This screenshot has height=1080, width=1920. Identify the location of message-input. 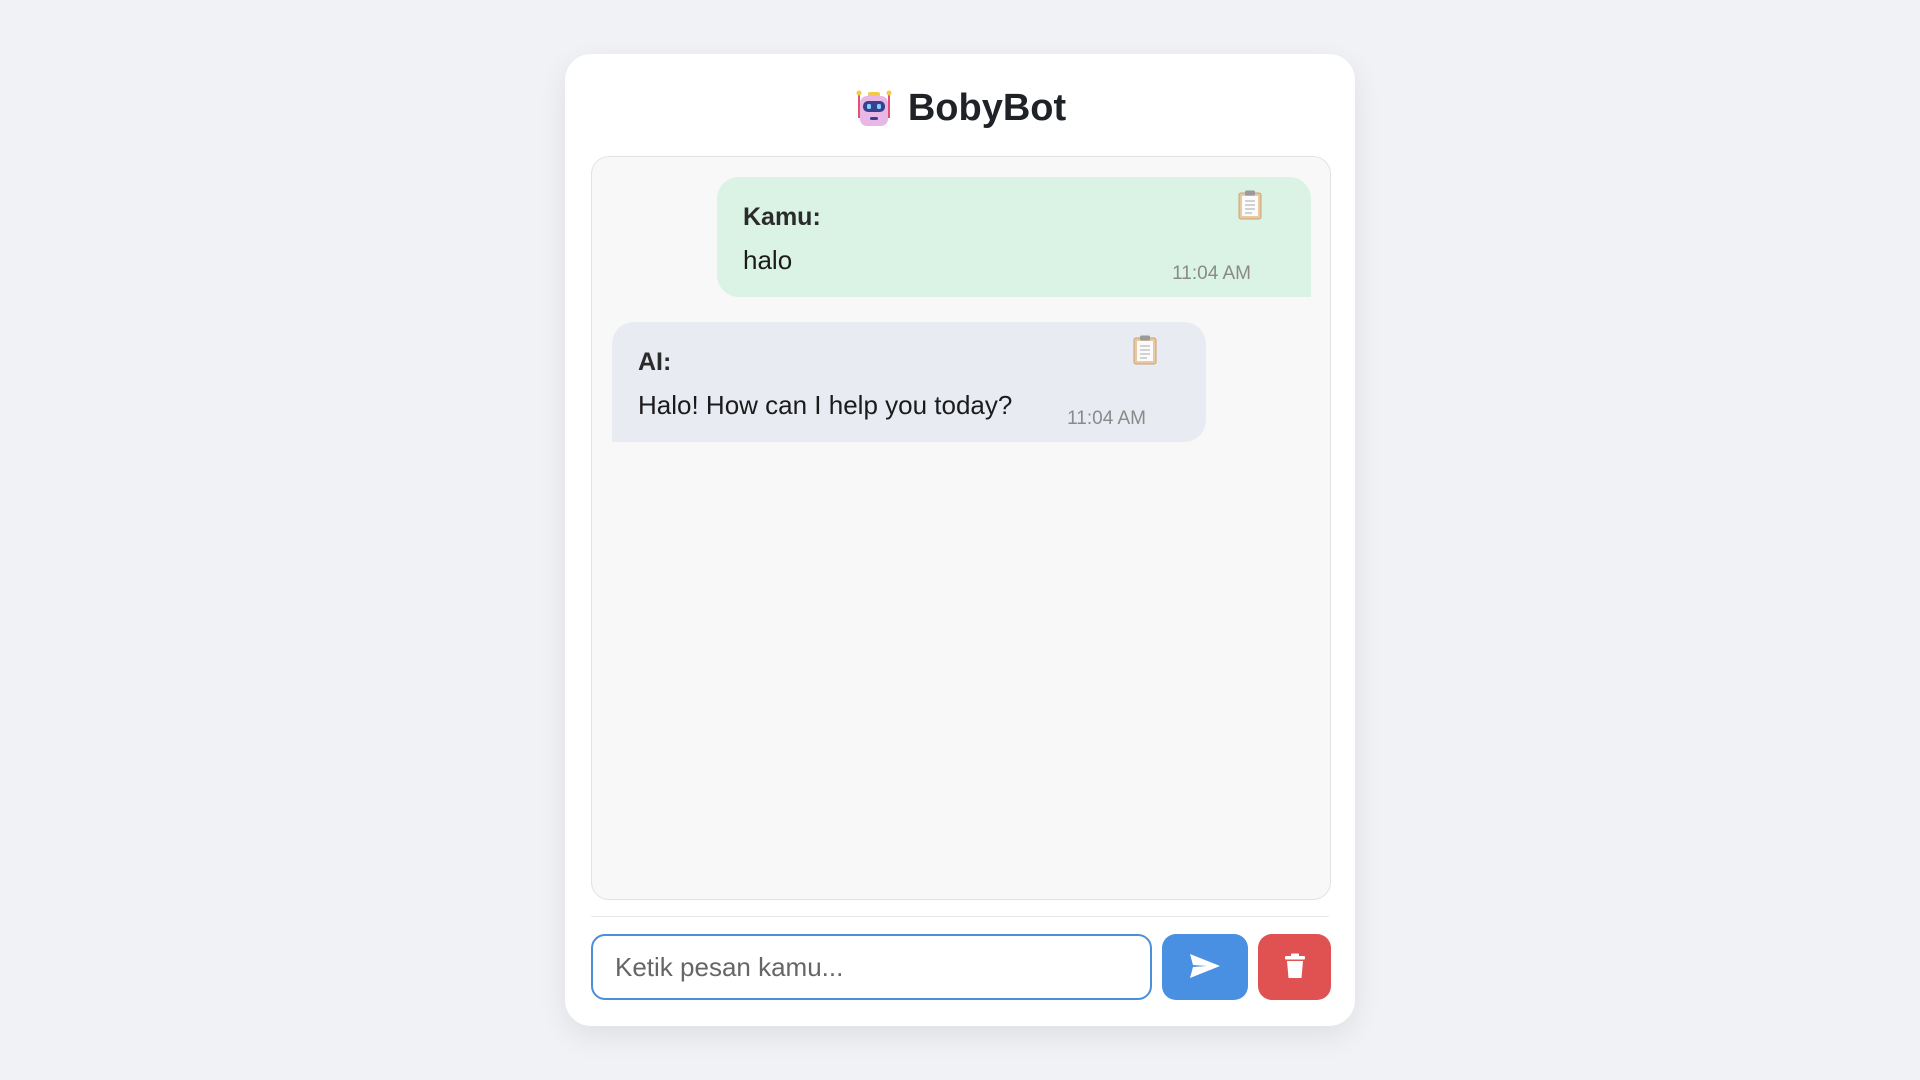
(871, 967).